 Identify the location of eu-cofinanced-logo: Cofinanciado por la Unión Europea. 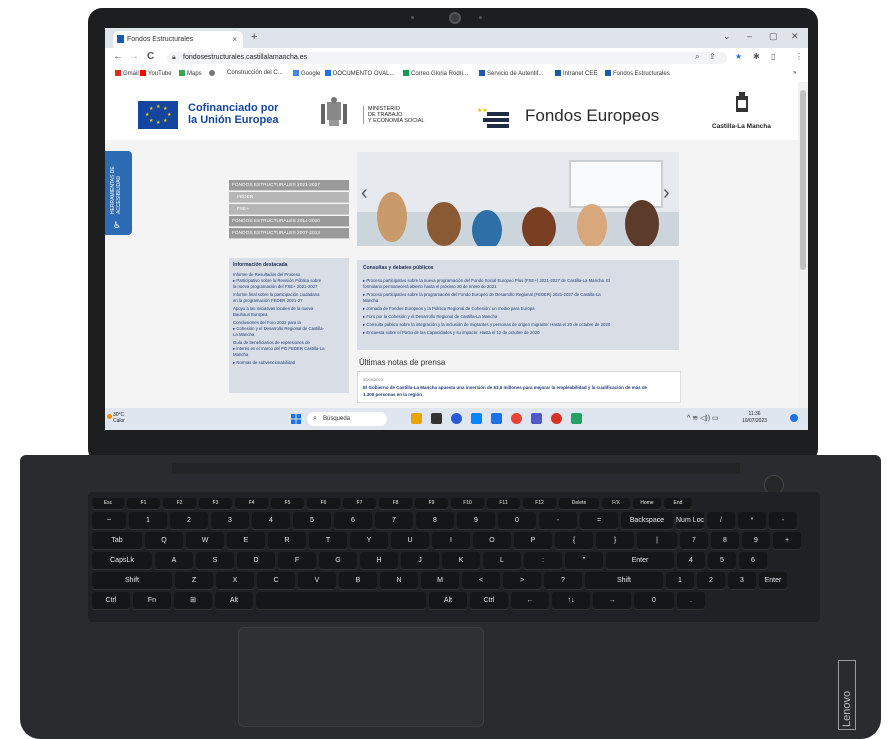
(243, 114).